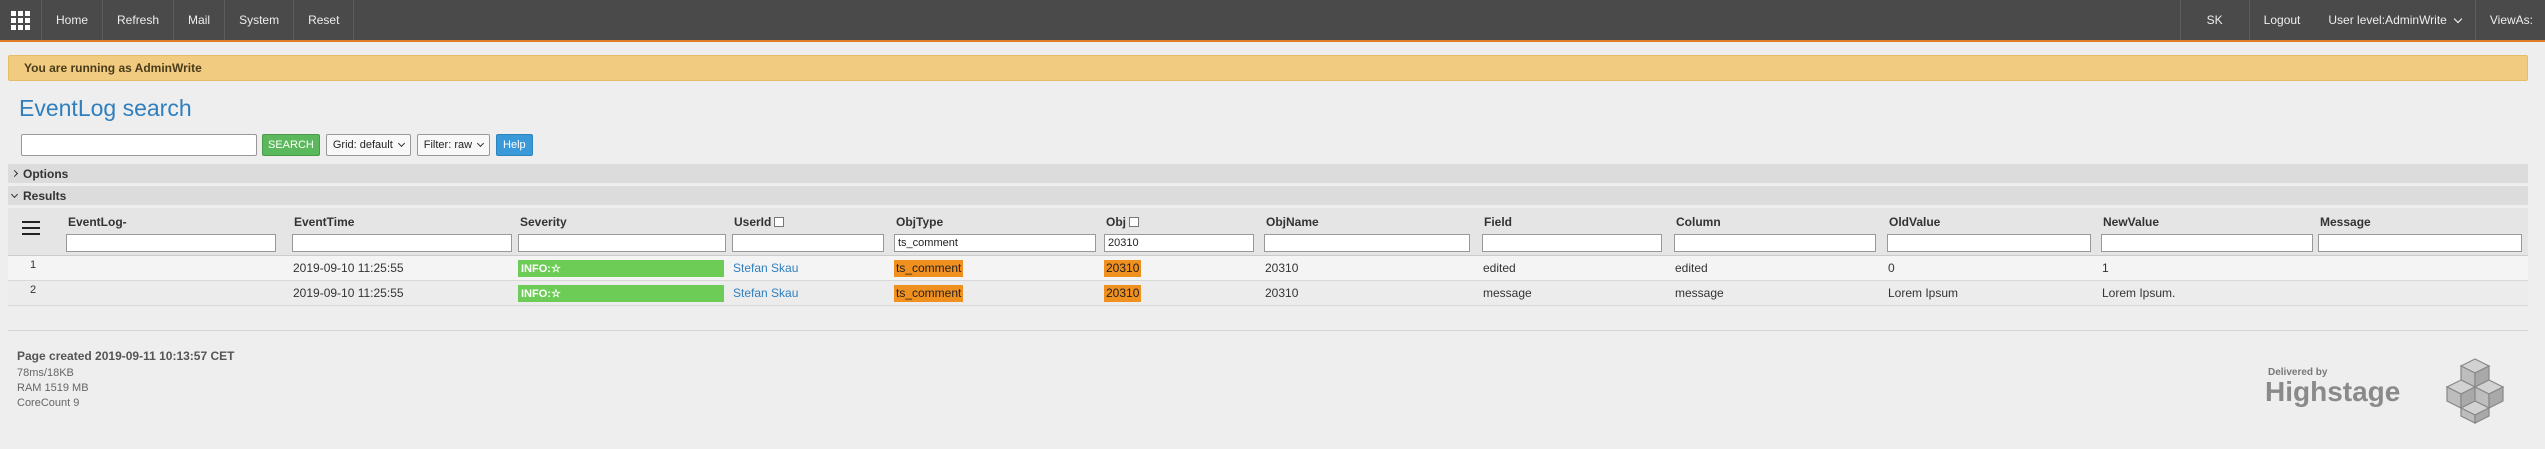 Image resolution: width=2545 pixels, height=449 pixels. Describe the element at coordinates (53, 388) in the screenshot. I see `ram-info: RAM 1519 MB` at that location.